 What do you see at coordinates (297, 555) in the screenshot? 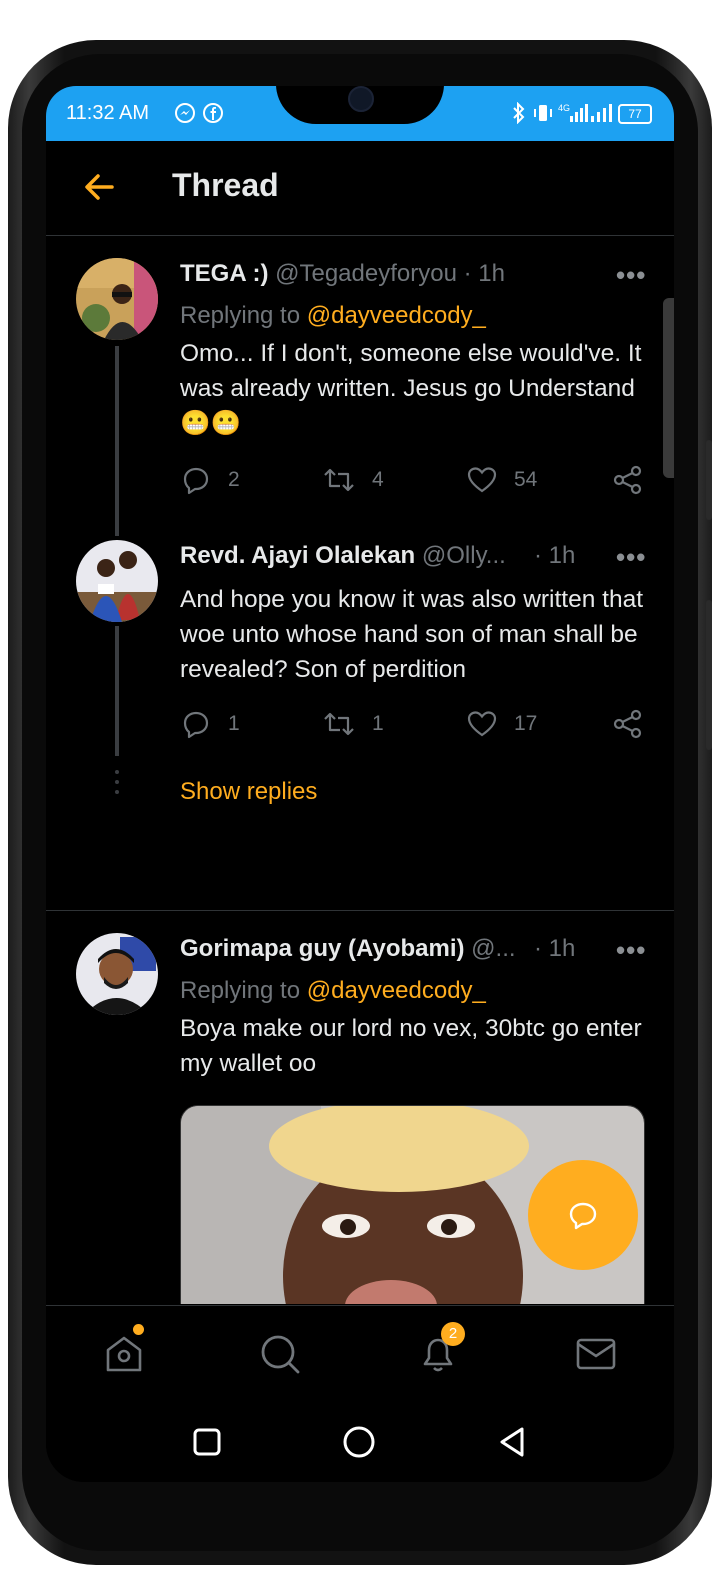
I see `display-name: Revd. Ajayi Olalekan` at bounding box center [297, 555].